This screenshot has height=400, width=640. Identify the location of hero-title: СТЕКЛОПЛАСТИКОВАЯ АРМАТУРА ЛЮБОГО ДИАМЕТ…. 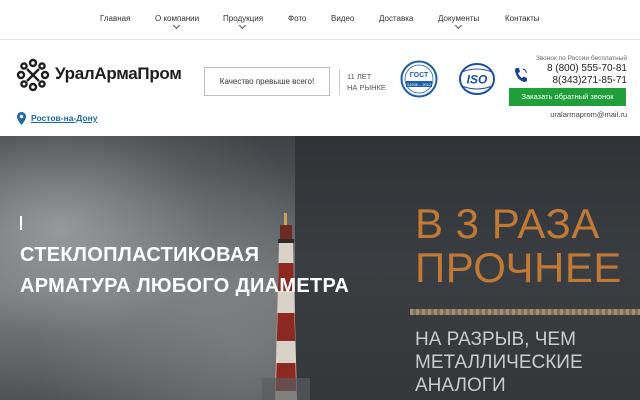
(184, 271).